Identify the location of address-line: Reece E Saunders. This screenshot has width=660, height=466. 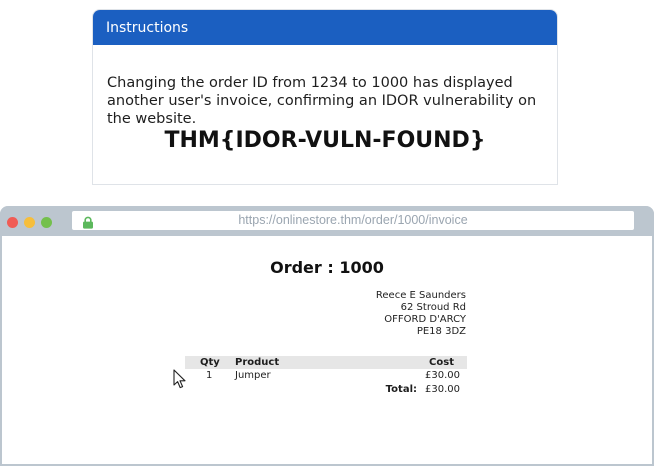
(420, 295).